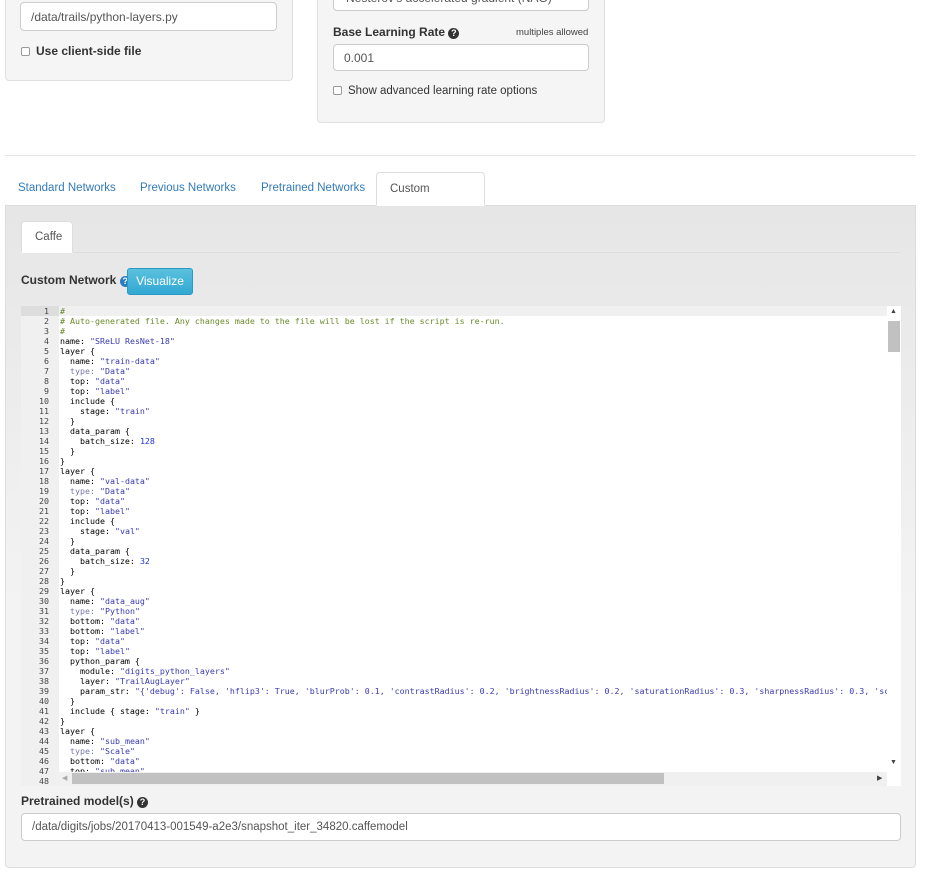 The width and height of the screenshot is (936, 875). Describe the element at coordinates (46, 371) in the screenshot. I see `line-number: 7` at that location.